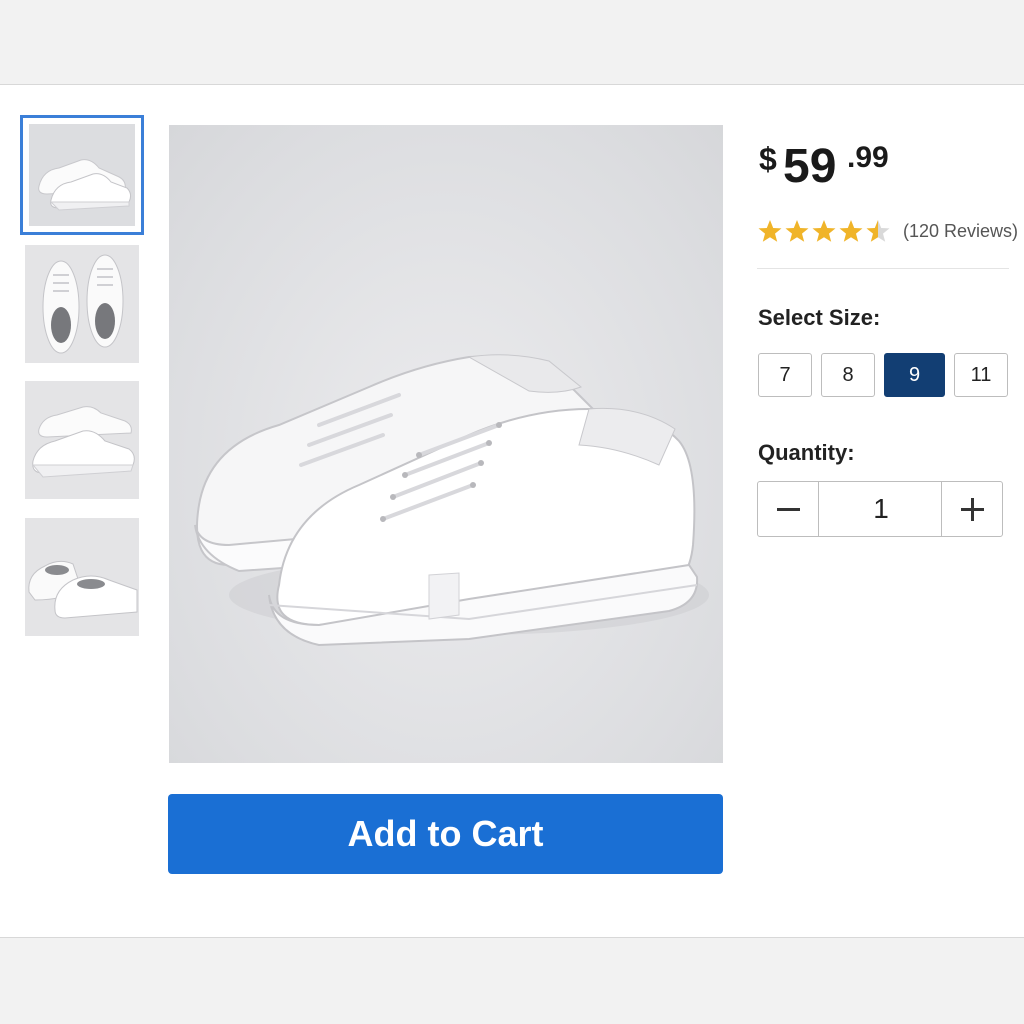 Image resolution: width=1024 pixels, height=1024 pixels. What do you see at coordinates (960, 231) in the screenshot?
I see `reviews-count: (120 Reviews)` at bounding box center [960, 231].